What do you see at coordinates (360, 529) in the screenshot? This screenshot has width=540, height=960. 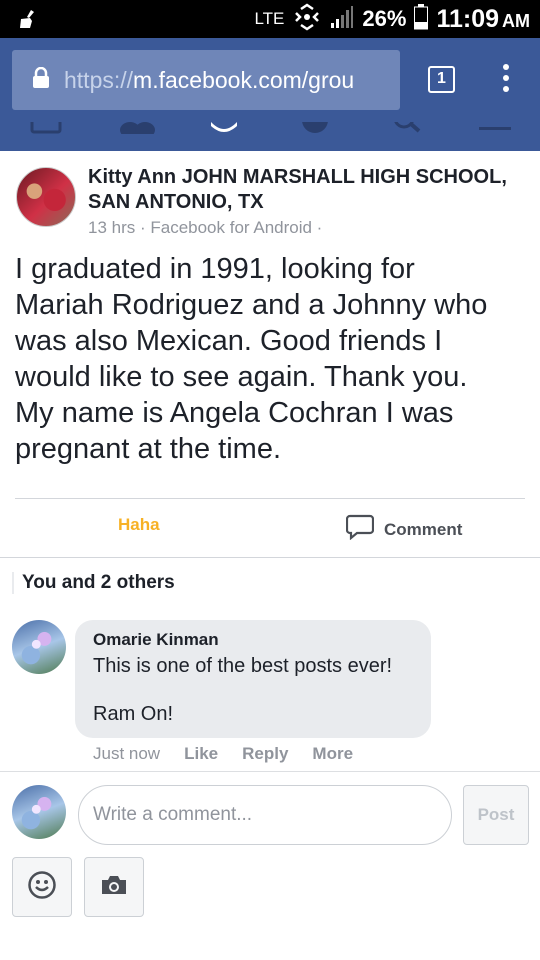 I see `comment-icon` at bounding box center [360, 529].